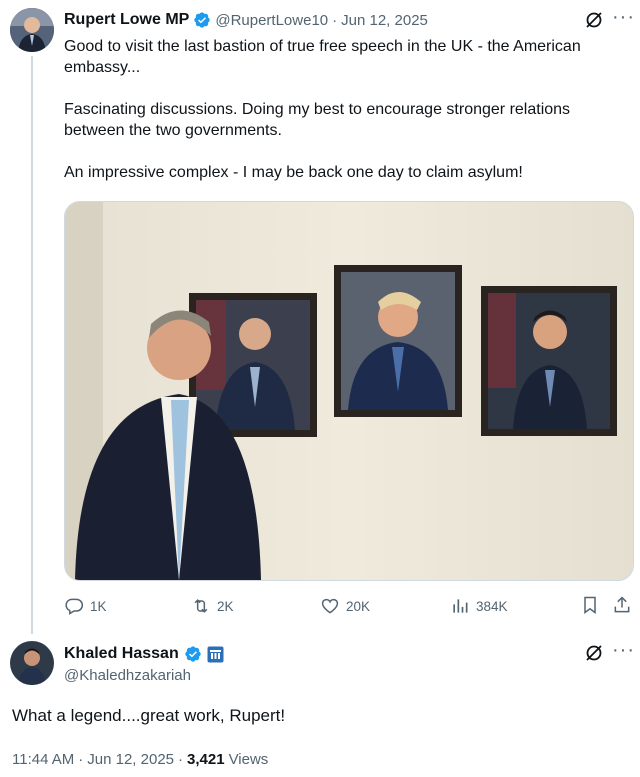 The height and width of the screenshot is (777, 640). I want to click on reply-author-avatar, so click(32, 663).